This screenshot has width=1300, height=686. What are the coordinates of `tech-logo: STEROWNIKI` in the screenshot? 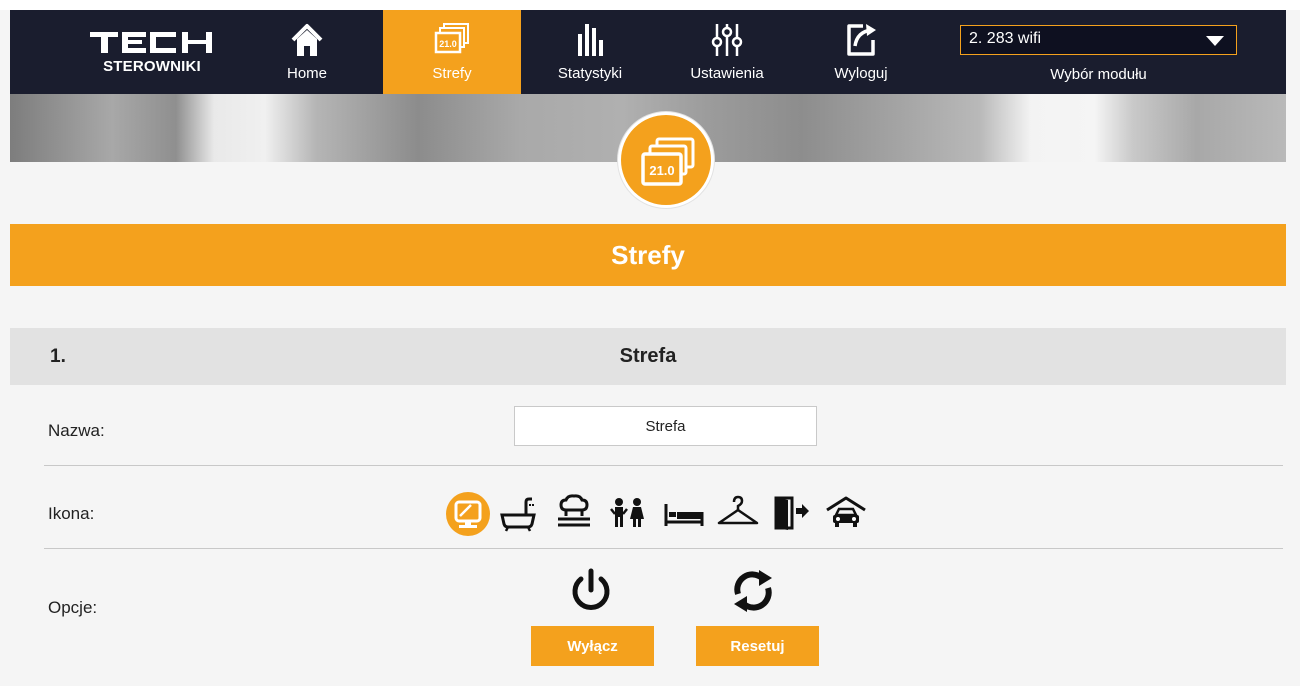 It's located at (152, 55).